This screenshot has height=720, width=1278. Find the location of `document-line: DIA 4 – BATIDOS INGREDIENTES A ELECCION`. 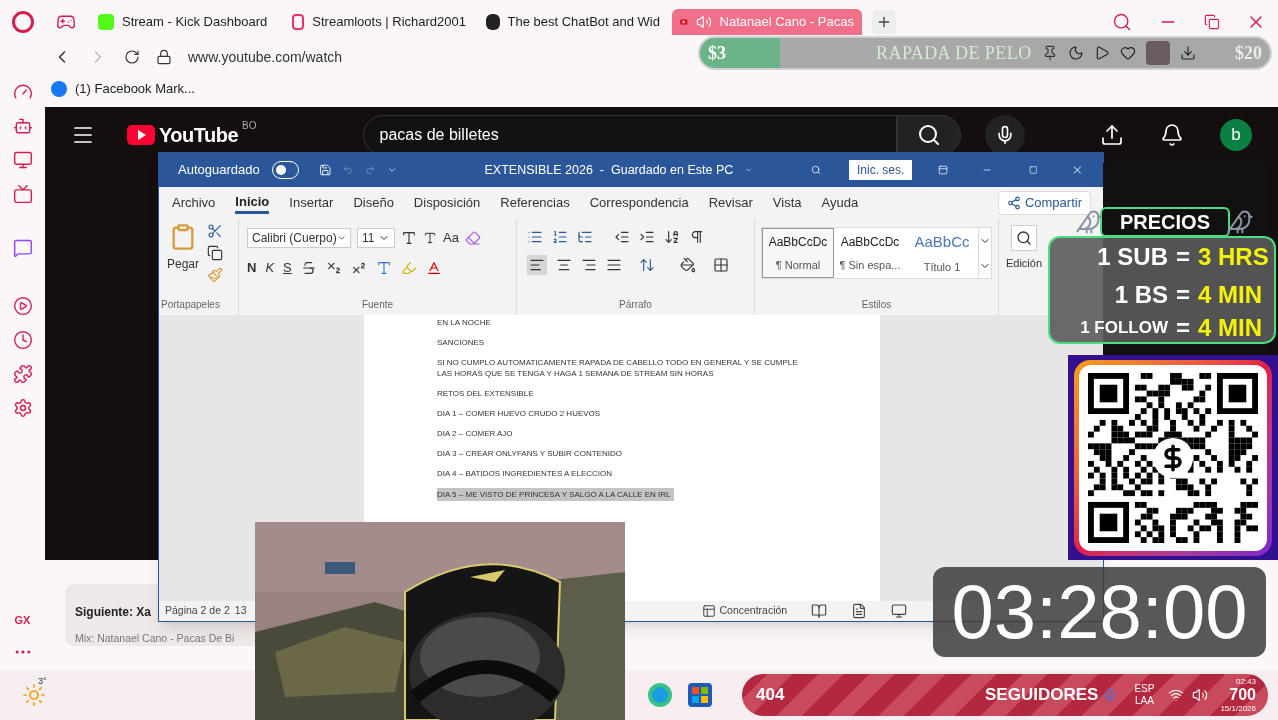

document-line: DIA 4 – BATIDOS INGREDIENTES A ELECCION is located at coordinates (525, 473).